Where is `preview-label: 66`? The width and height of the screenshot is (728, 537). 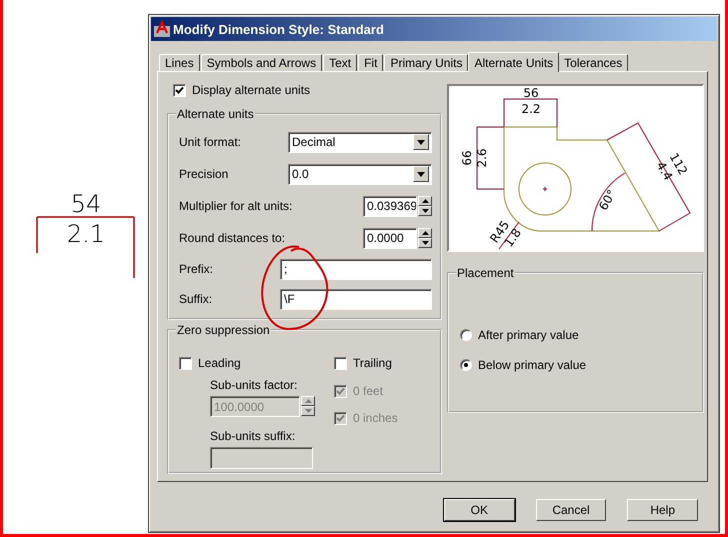 preview-label: 66 is located at coordinates (467, 158).